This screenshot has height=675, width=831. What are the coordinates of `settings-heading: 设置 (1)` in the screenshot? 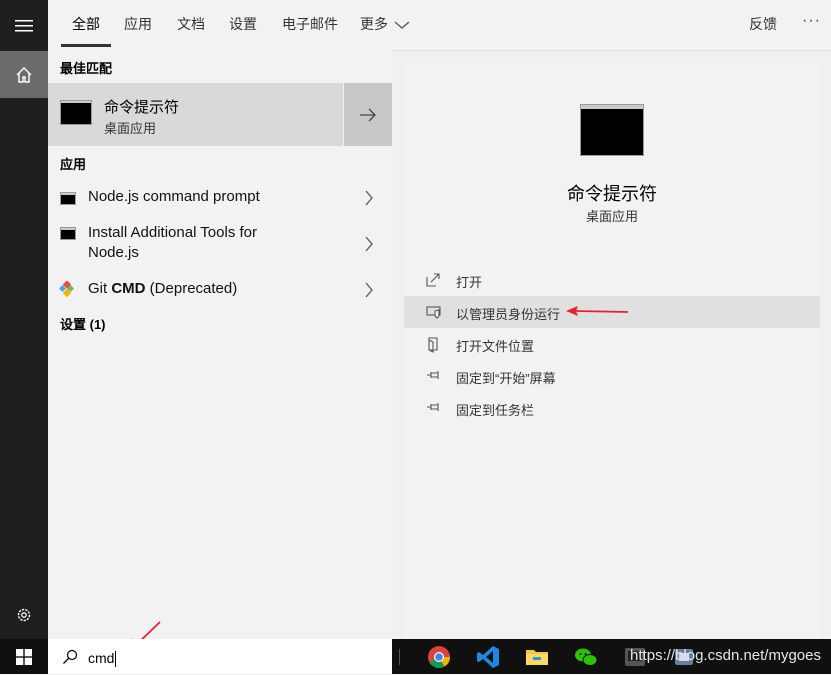 It's located at (83, 323).